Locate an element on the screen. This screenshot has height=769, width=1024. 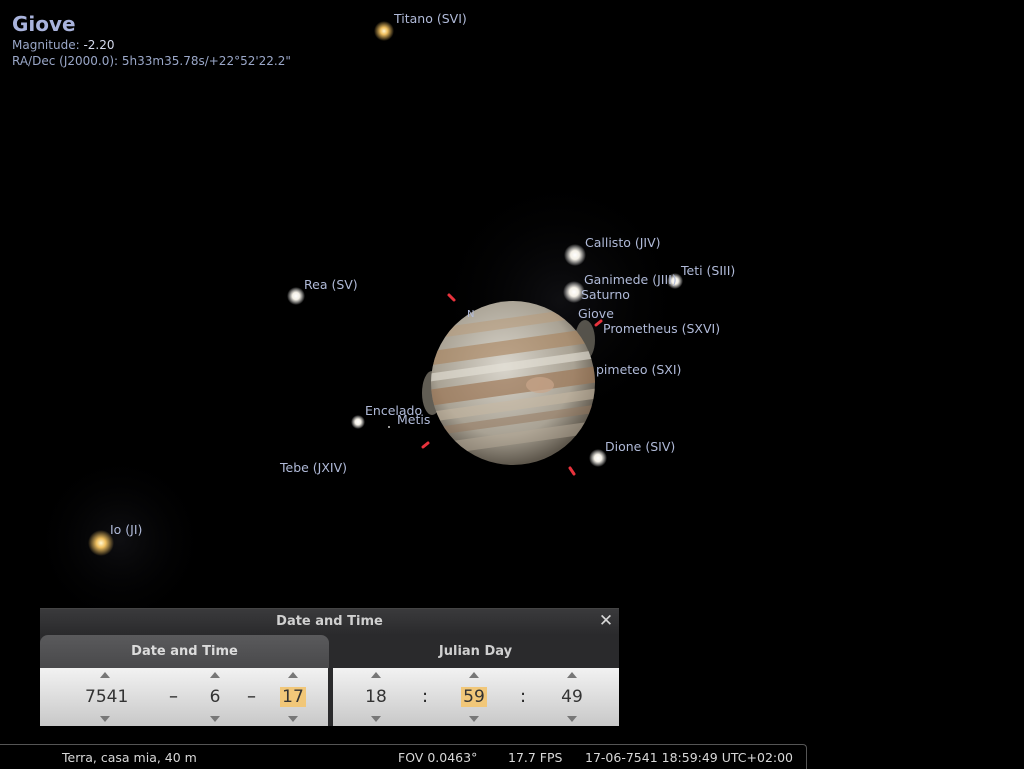
label-saturno: Saturno is located at coordinates (605, 294).